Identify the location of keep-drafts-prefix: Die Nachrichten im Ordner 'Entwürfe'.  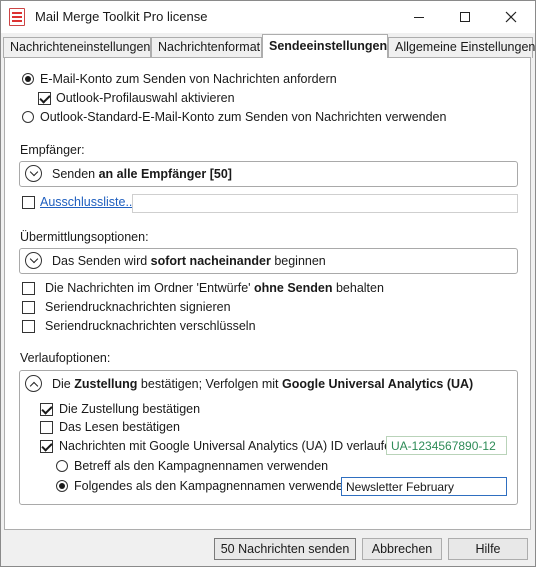
(150, 288).